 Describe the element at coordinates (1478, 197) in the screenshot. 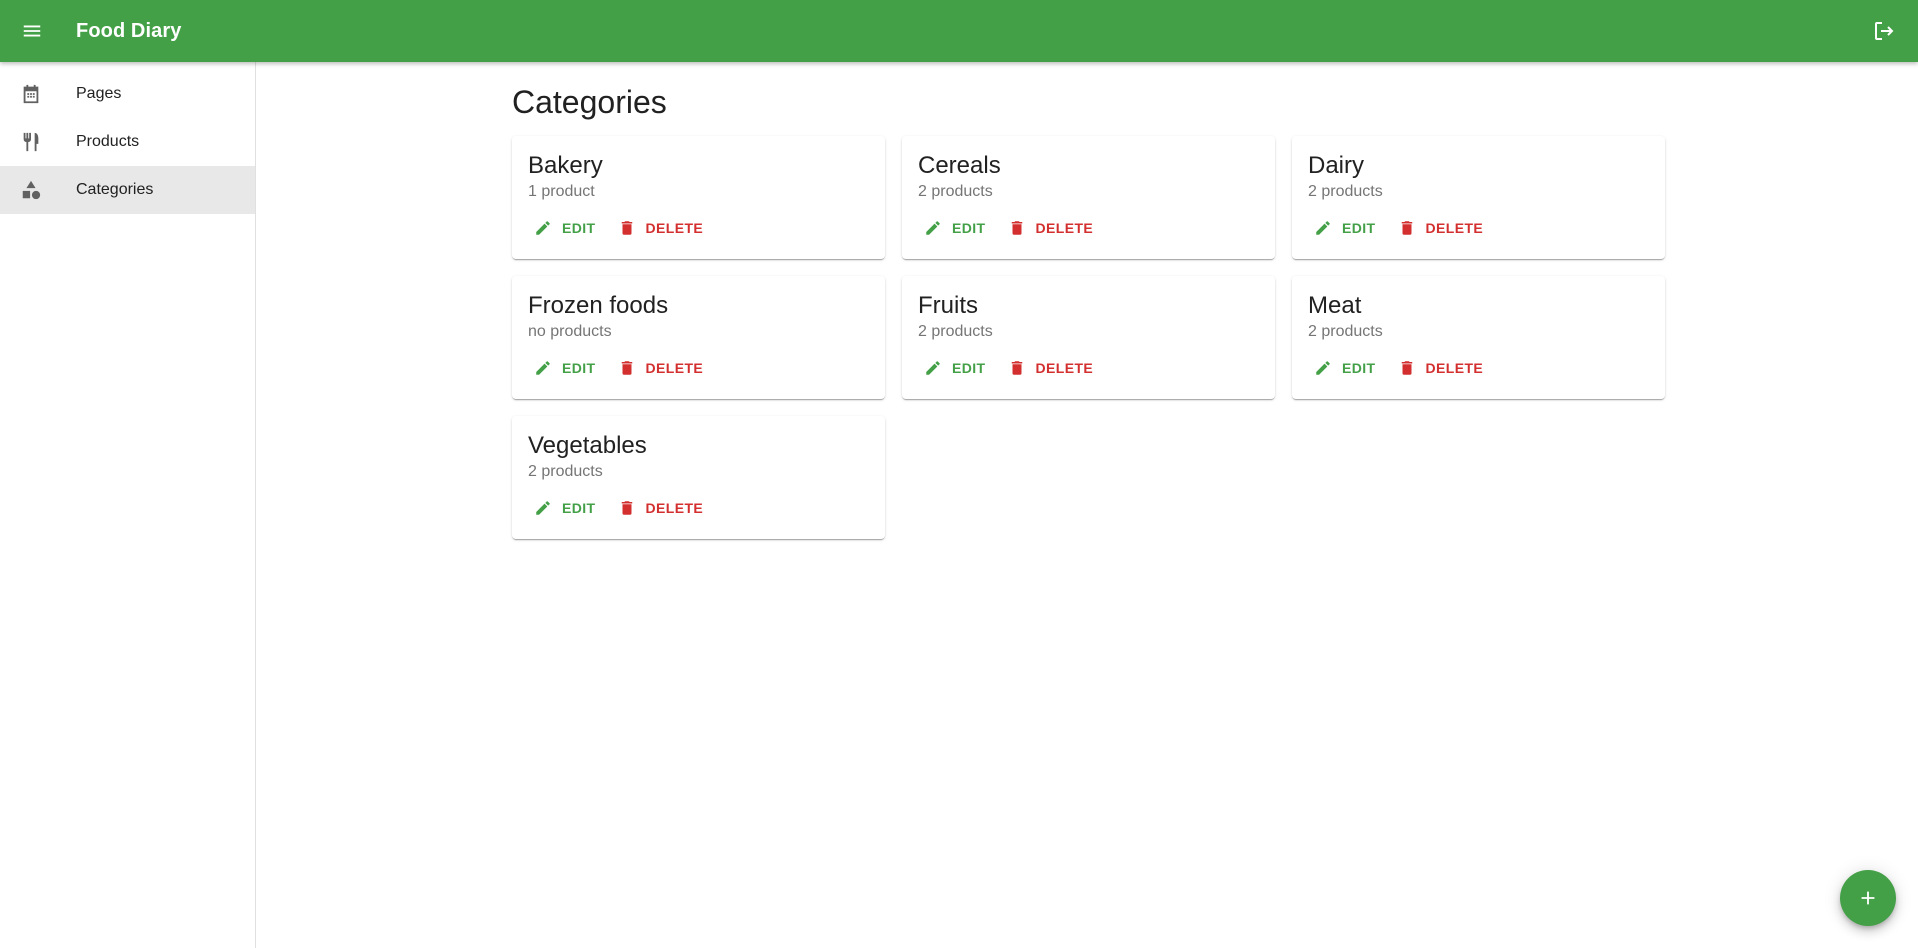

I see `category-card: Dairy 2 products EDIT DELETE` at that location.